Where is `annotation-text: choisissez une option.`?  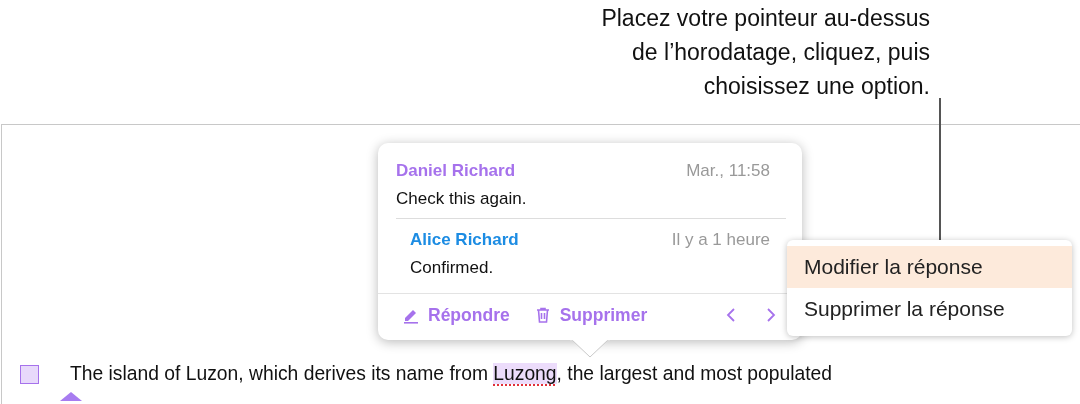
annotation-text: choisissez une option. is located at coordinates (816, 86).